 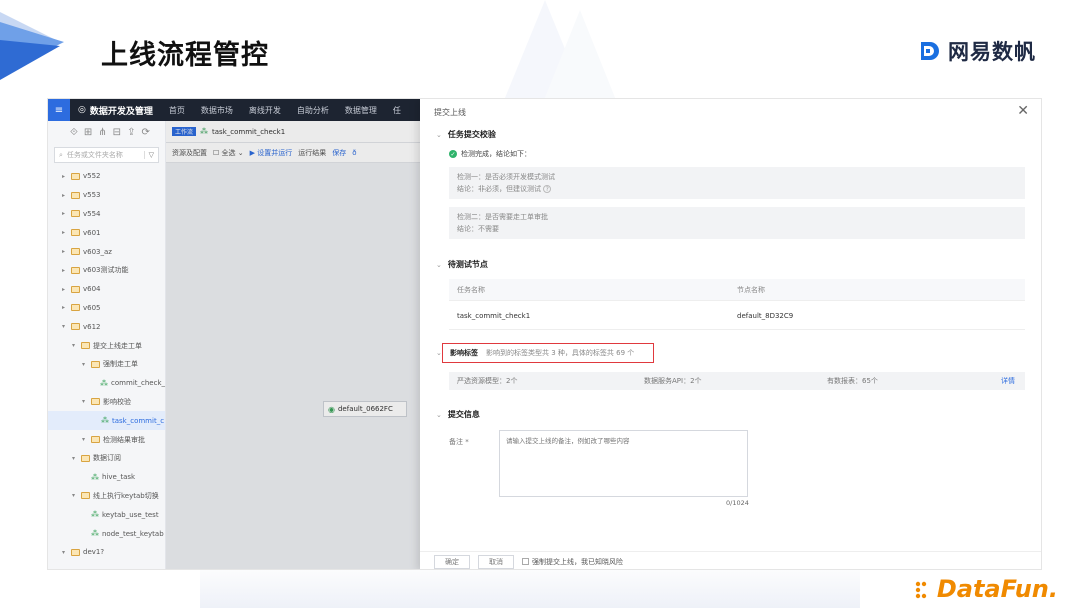 I want to click on drawer-title: 提交上线, so click(x=450, y=112).